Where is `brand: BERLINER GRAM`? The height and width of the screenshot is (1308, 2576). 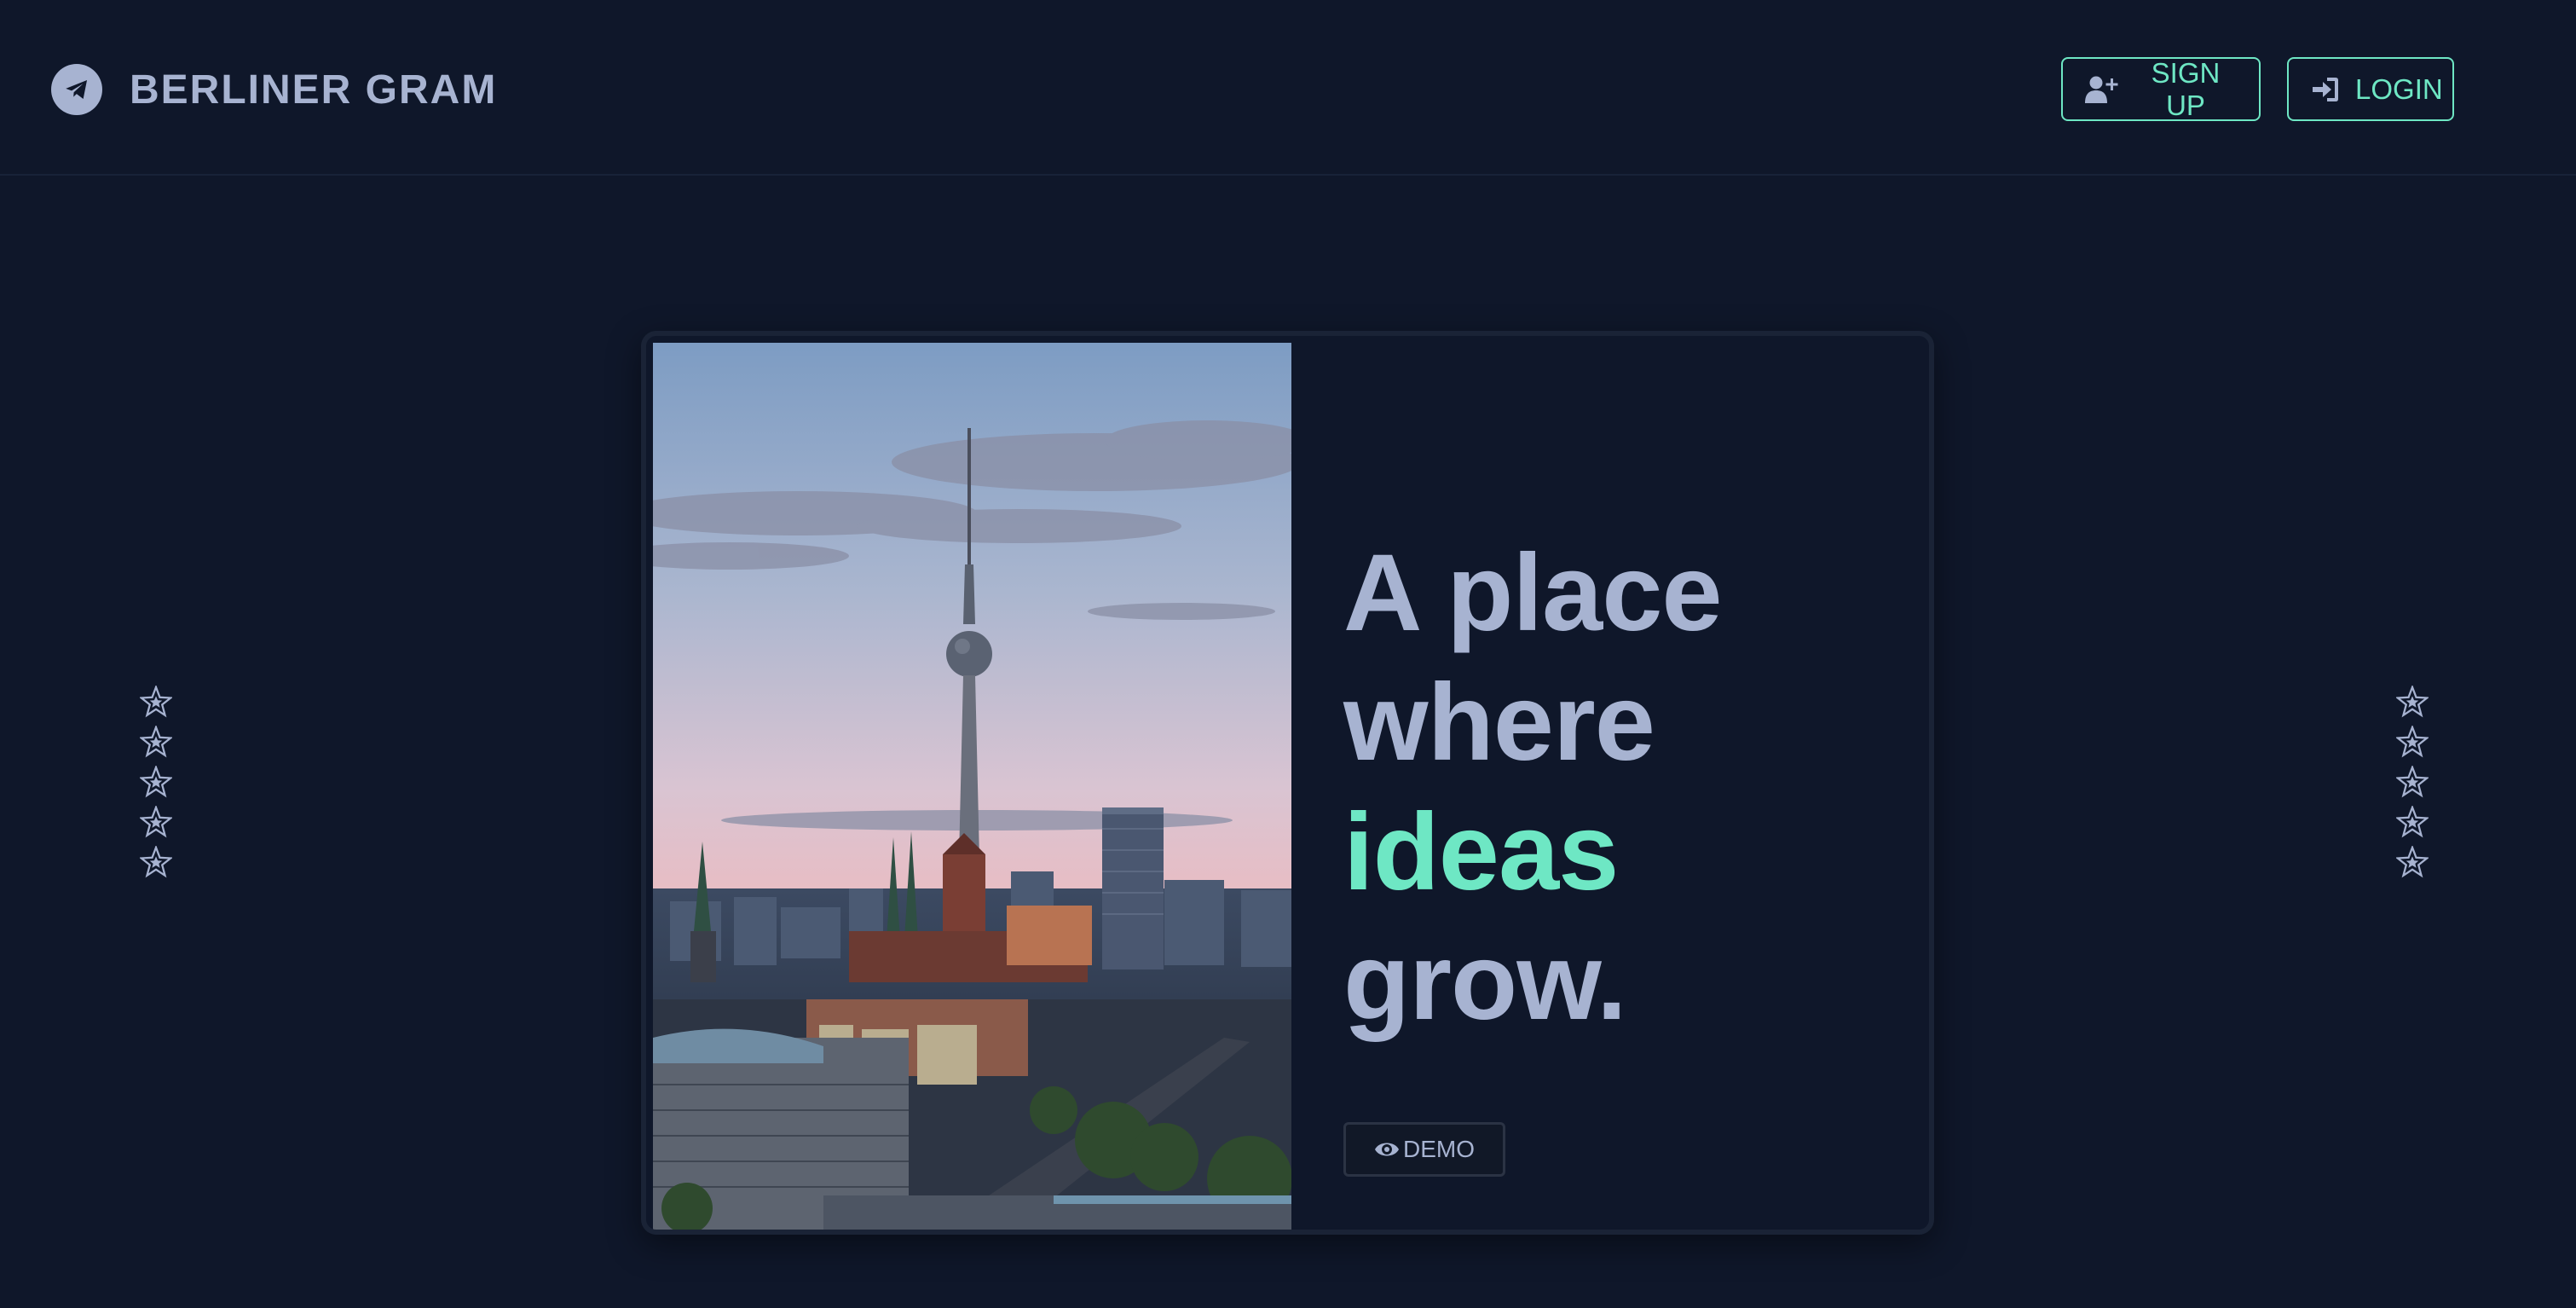 brand: BERLINER GRAM is located at coordinates (274, 89).